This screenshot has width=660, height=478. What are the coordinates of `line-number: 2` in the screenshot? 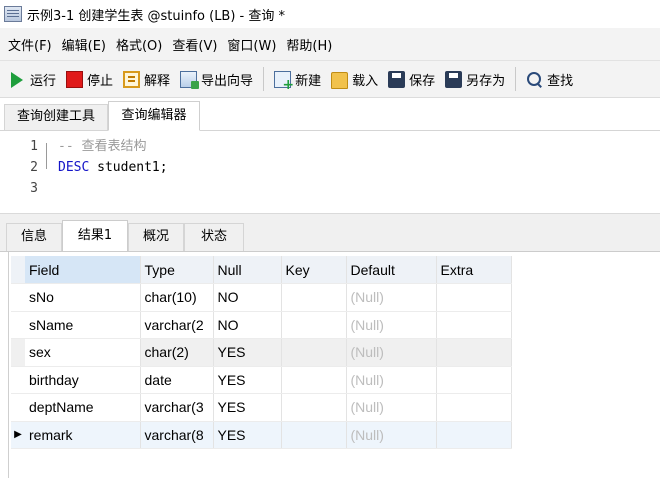 It's located at (34, 167).